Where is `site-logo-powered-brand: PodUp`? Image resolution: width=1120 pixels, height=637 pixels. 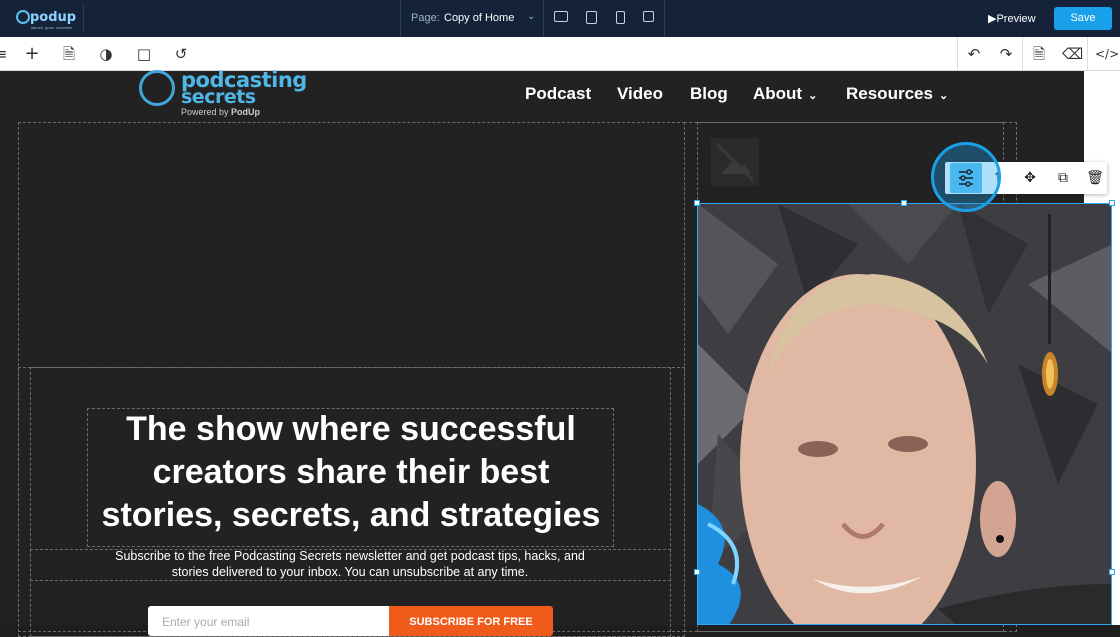 site-logo-powered-brand: PodUp is located at coordinates (246, 112).